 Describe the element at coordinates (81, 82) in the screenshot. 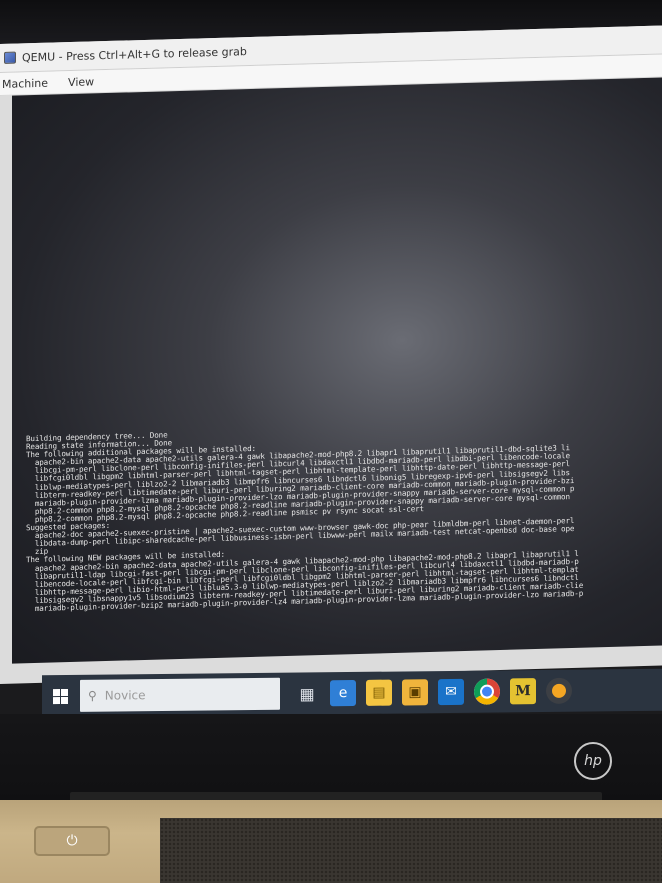

I see `menu-view: View` at that location.